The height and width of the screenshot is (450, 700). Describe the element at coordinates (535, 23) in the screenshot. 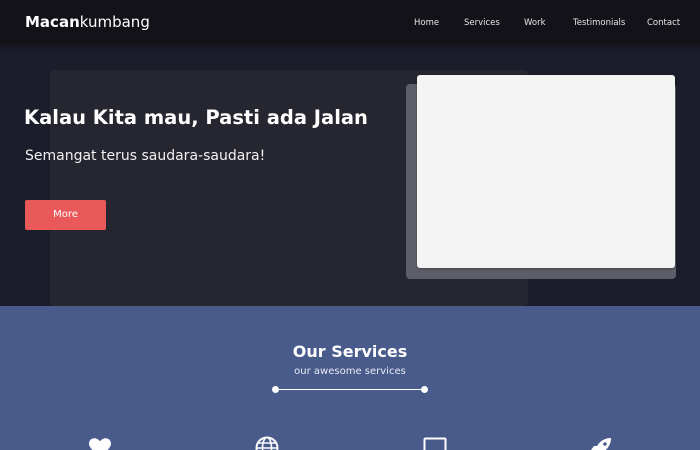

I see `nav-link-work: Work` at that location.